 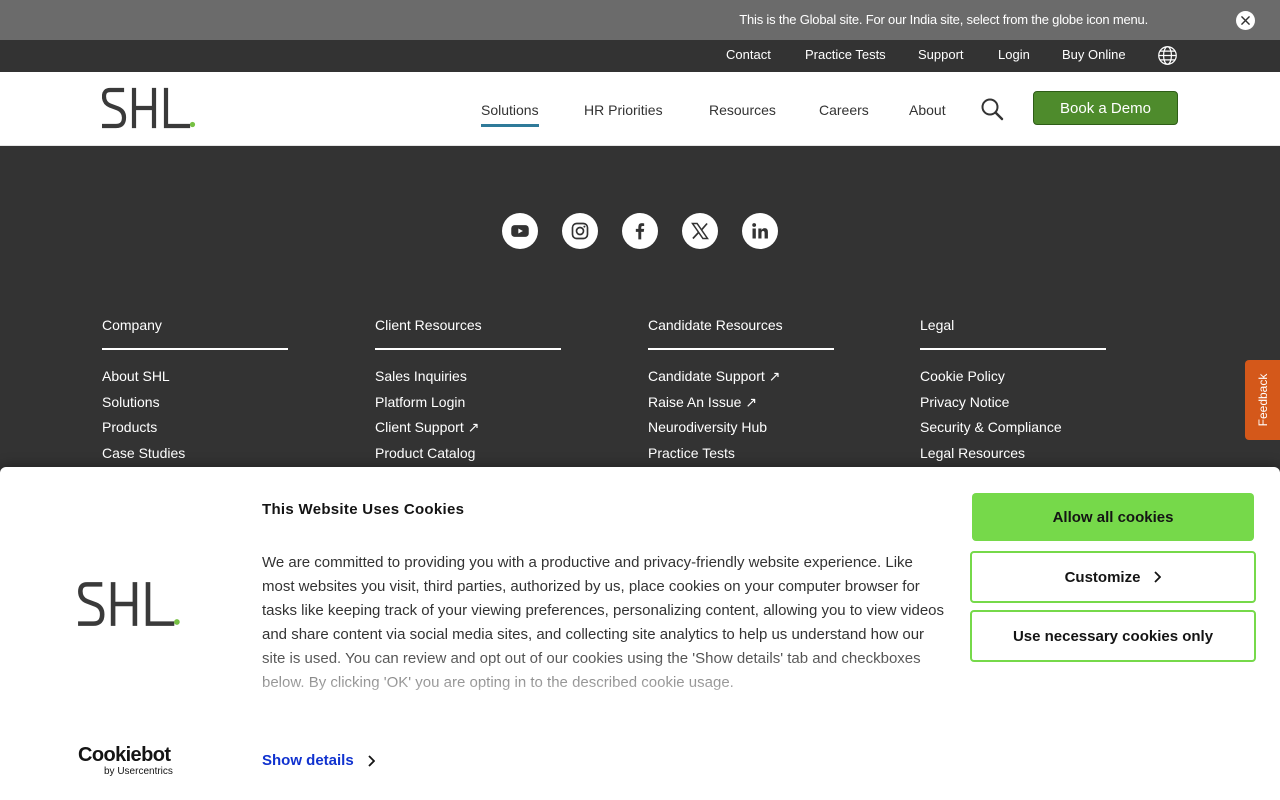 What do you see at coordinates (714, 376) in the screenshot?
I see `footer-link-candidate-support: Candidate Support ↗` at bounding box center [714, 376].